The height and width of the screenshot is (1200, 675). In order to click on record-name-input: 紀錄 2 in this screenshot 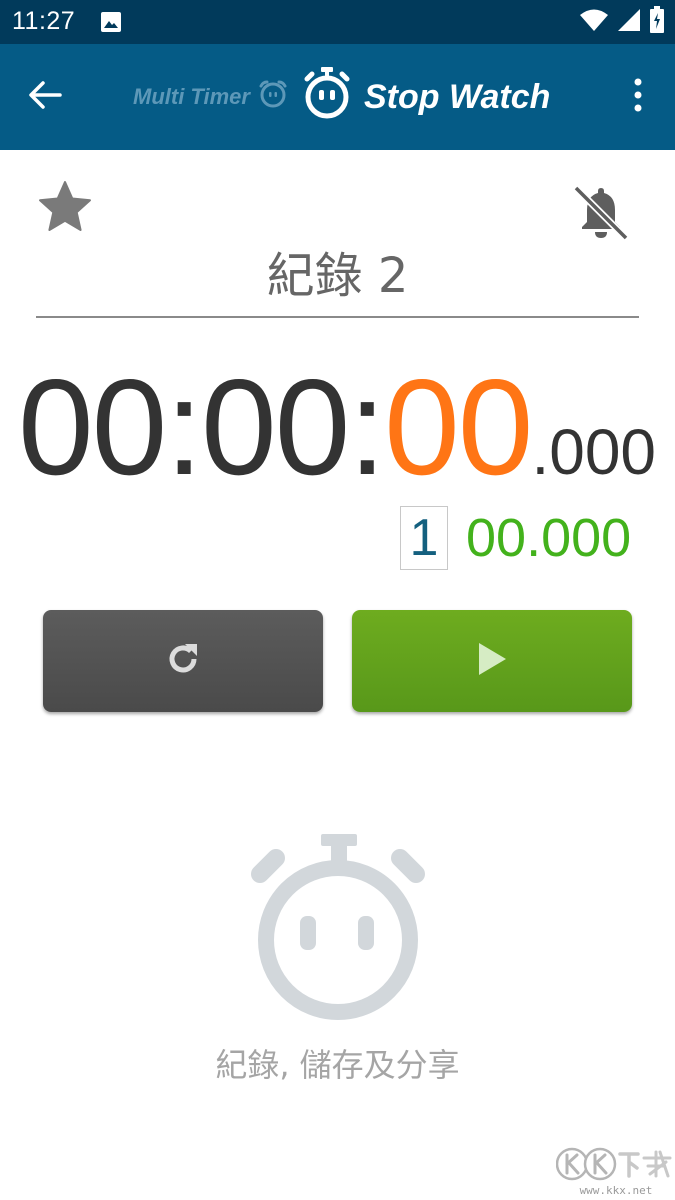, I will do `click(337, 276)`.